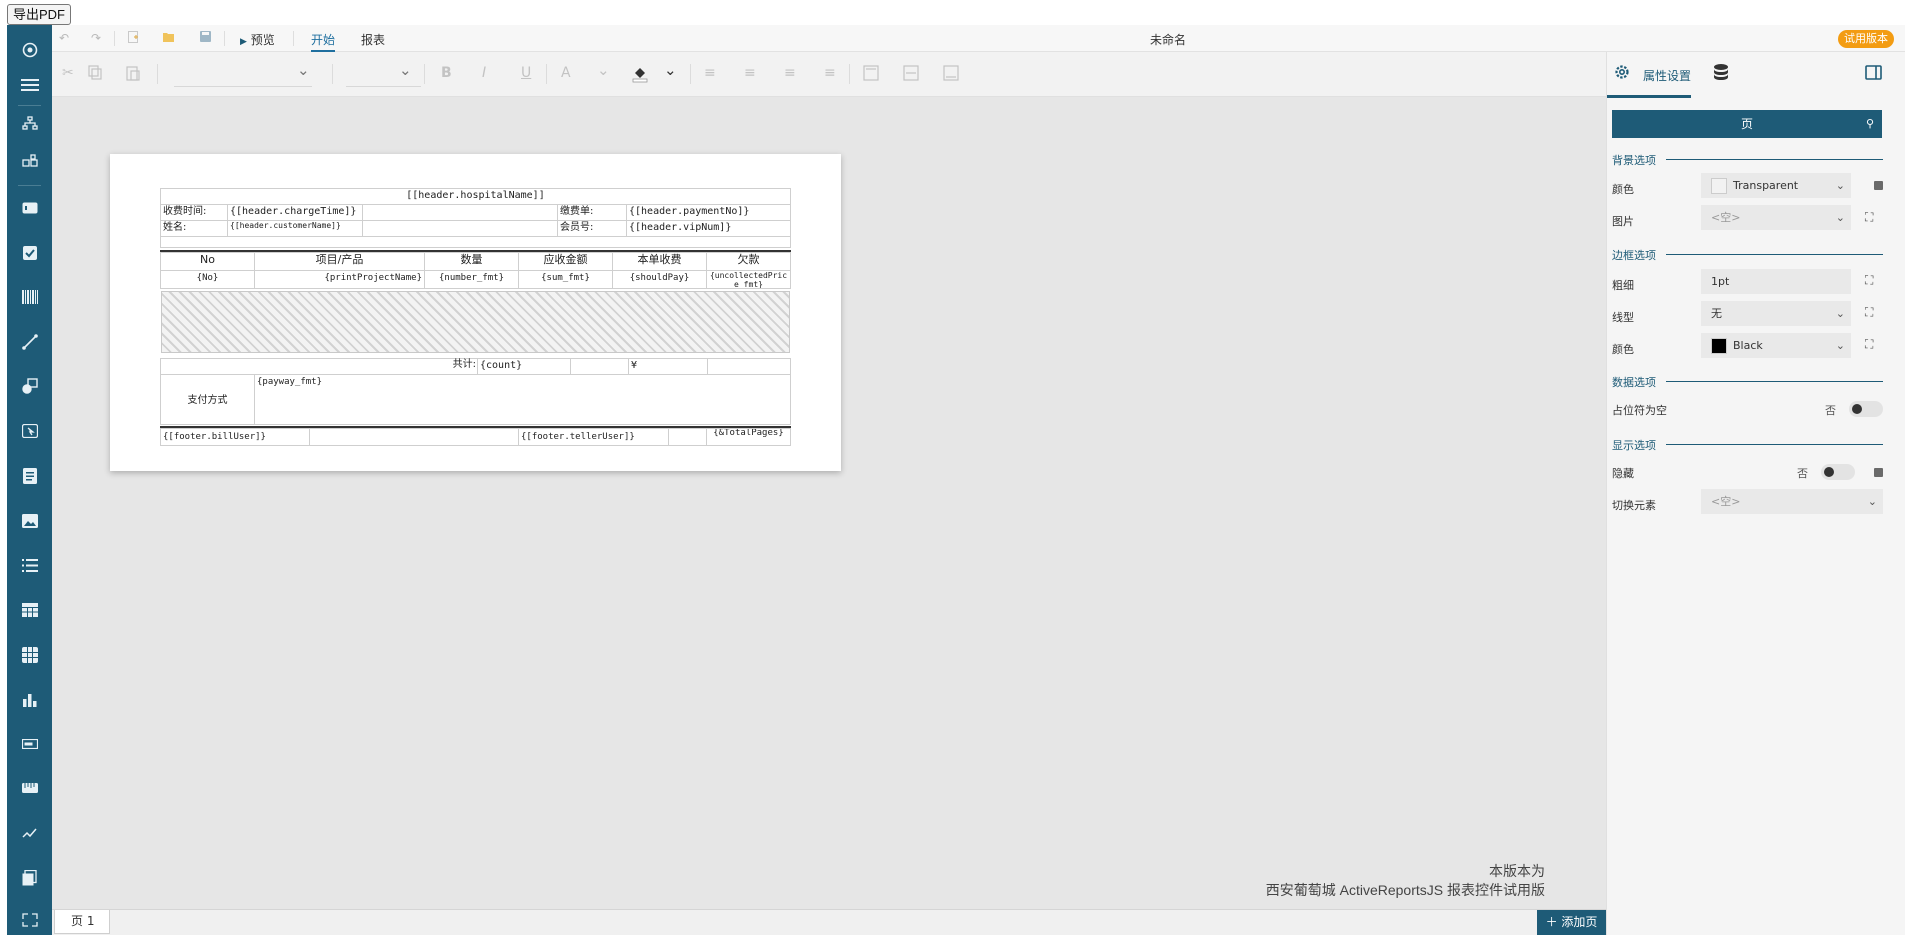 The height and width of the screenshot is (935, 1905). Describe the element at coordinates (475, 242) in the screenshot. I see `spacer-row` at that location.